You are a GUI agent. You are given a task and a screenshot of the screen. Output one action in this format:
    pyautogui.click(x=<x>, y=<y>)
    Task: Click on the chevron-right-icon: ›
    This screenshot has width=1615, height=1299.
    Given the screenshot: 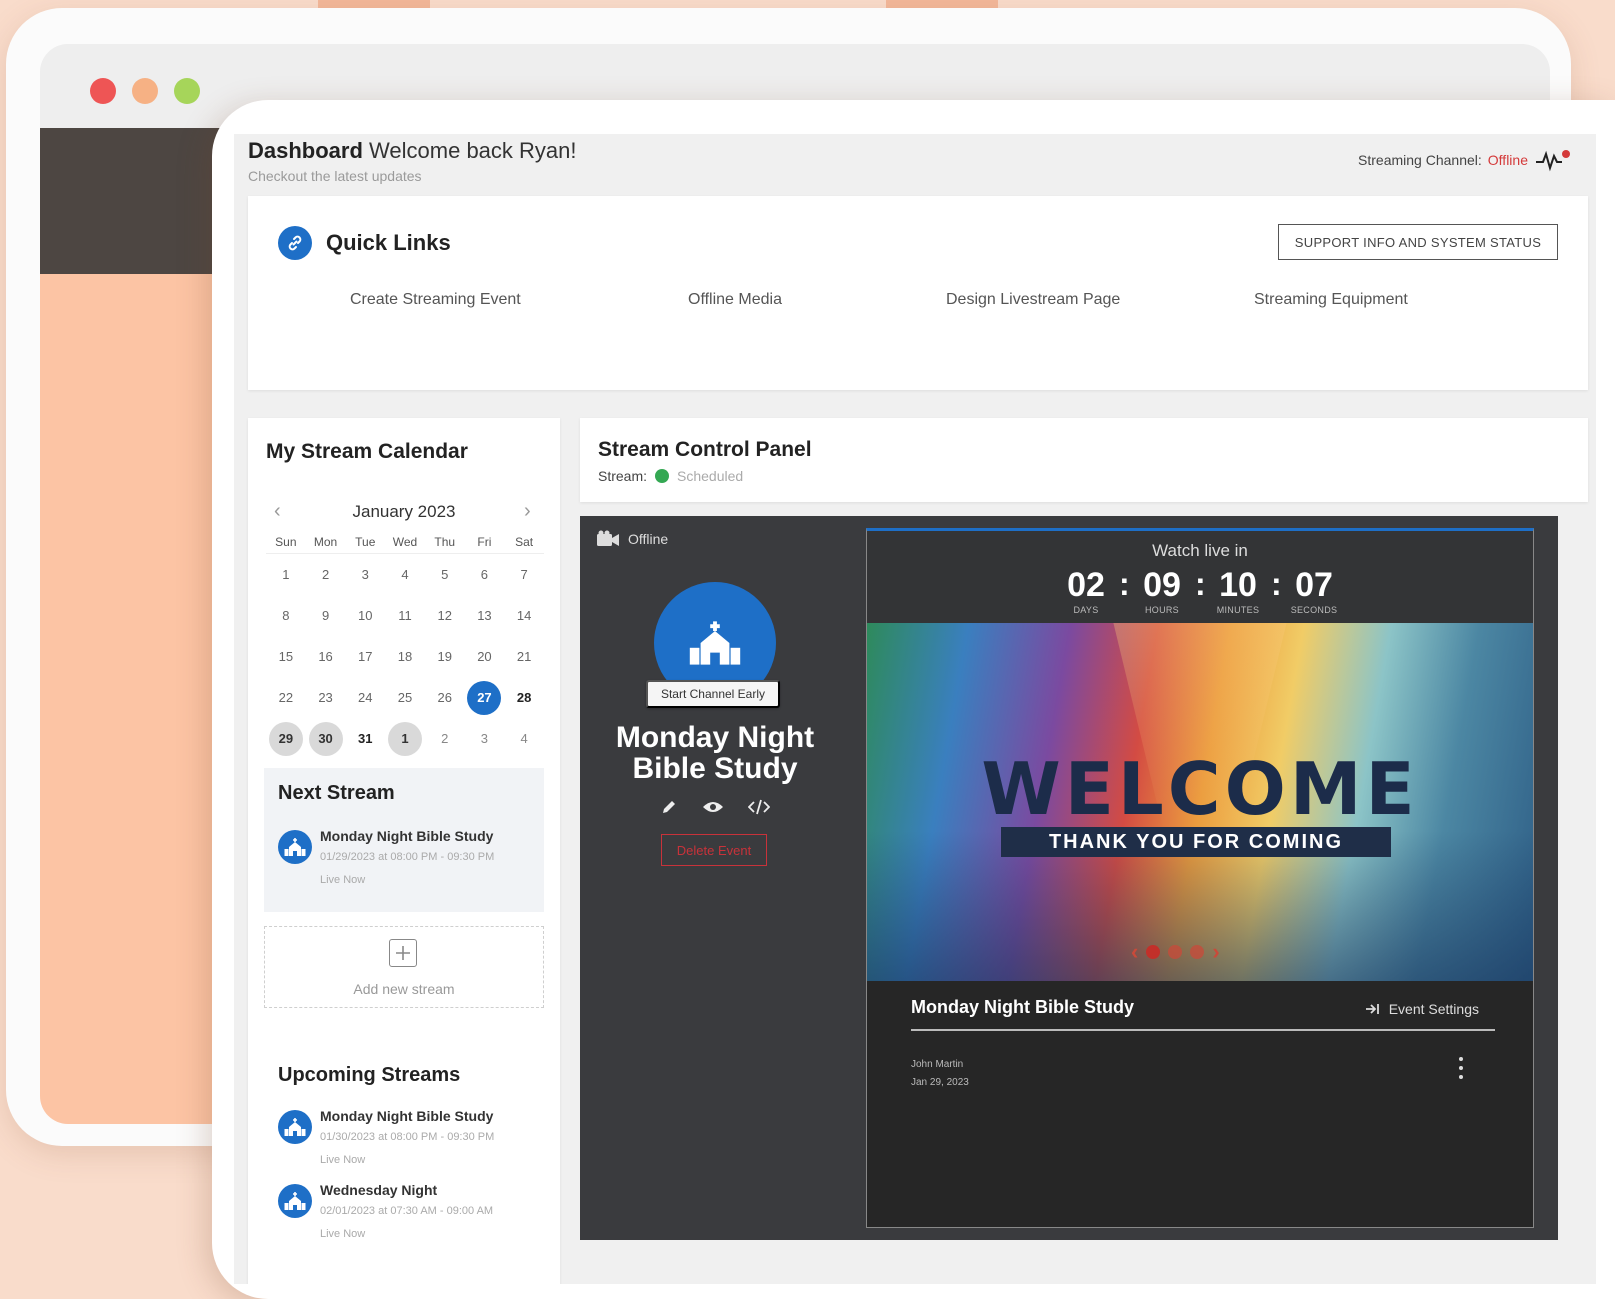 What is the action you would take?
    pyautogui.click(x=527, y=511)
    